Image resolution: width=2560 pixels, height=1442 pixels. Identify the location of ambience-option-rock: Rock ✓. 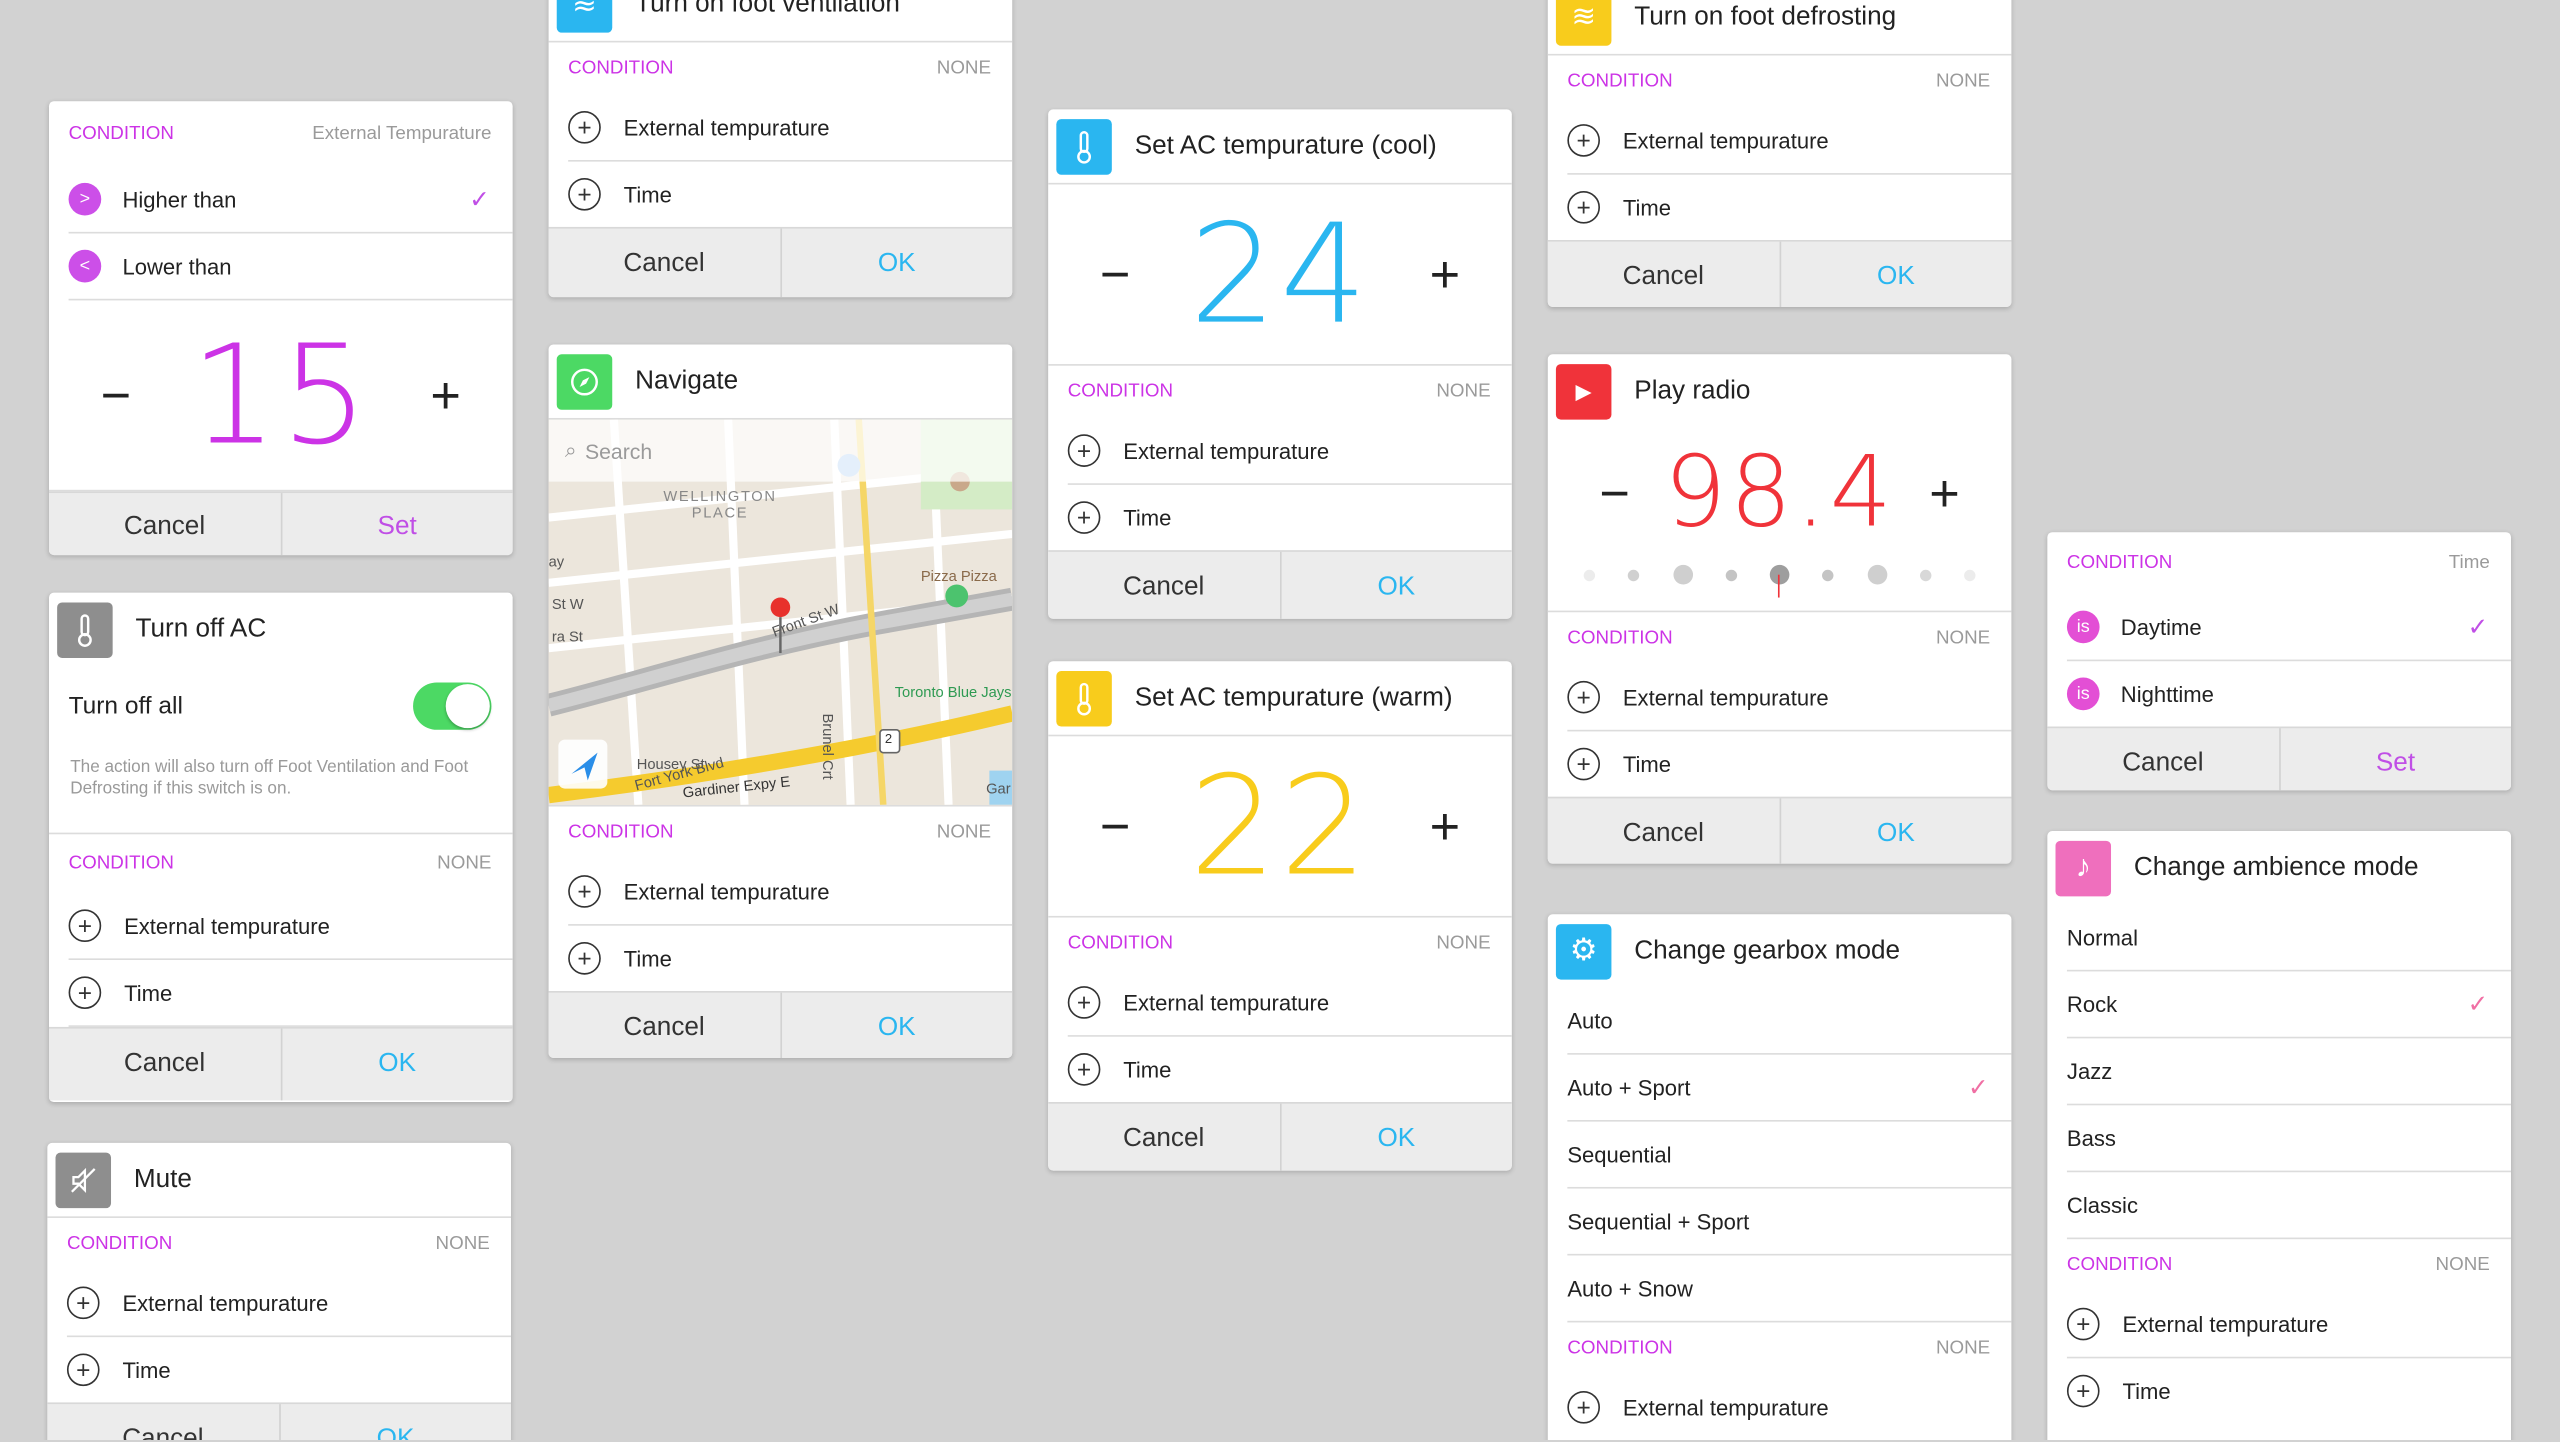
(2289, 1005).